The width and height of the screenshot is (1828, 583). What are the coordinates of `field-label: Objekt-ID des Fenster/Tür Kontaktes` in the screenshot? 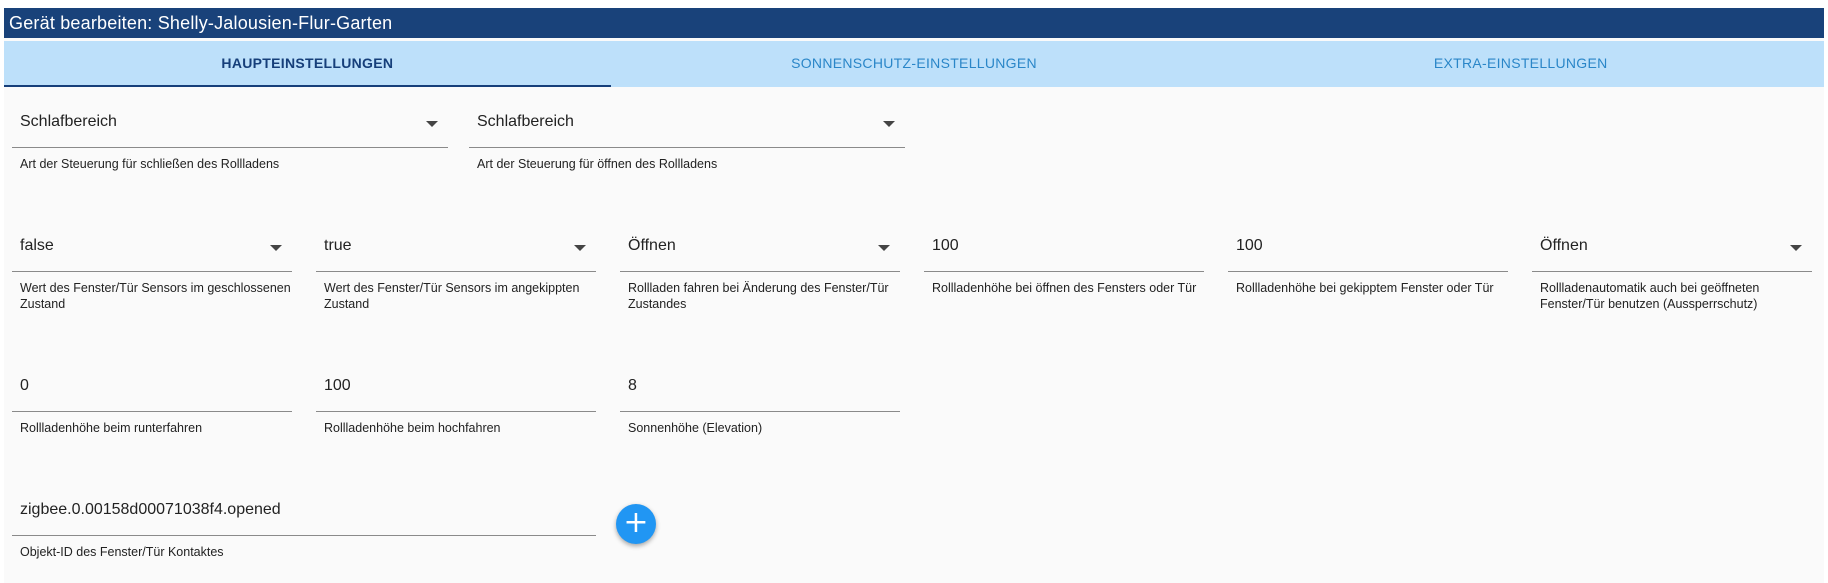 It's located at (122, 552).